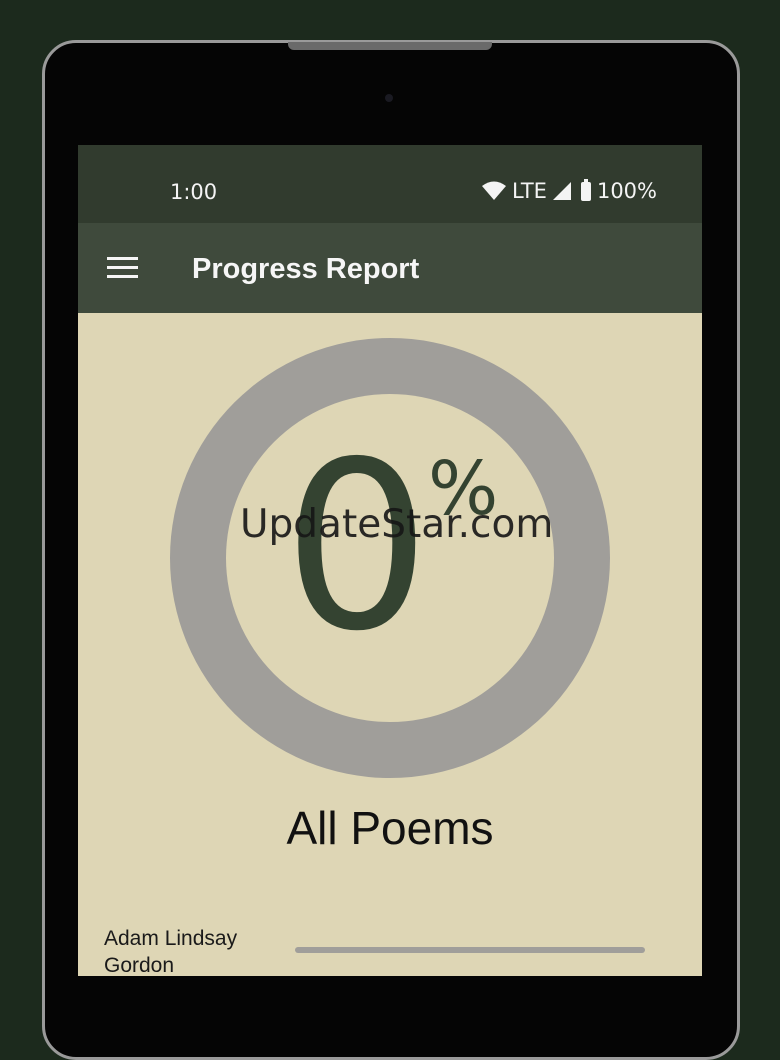  I want to click on wifi-icon, so click(494, 190).